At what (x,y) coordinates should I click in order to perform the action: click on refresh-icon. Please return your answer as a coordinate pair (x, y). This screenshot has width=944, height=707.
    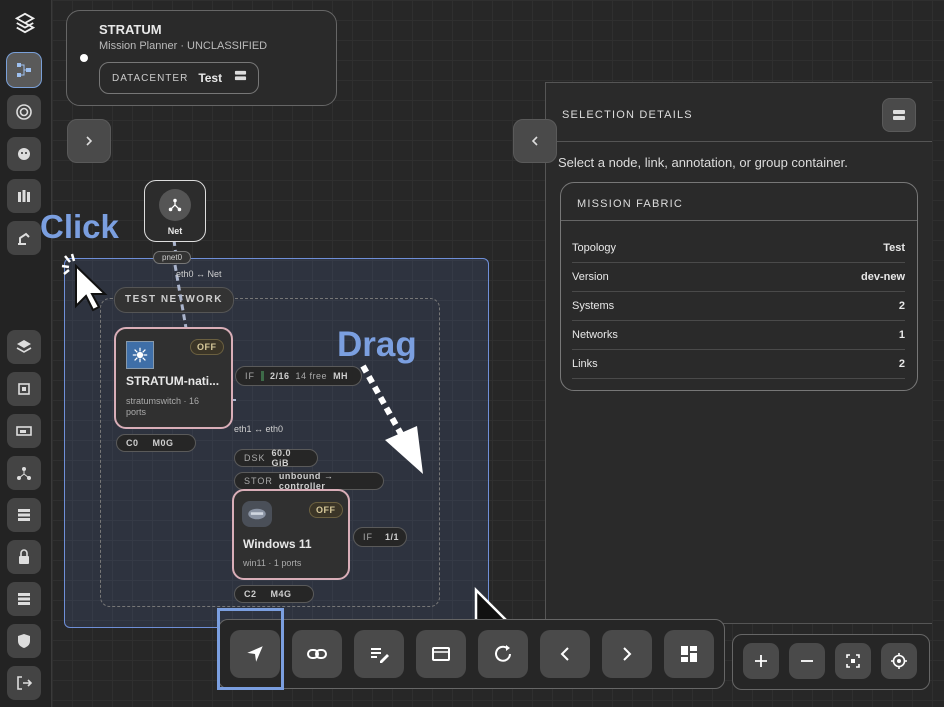
    Looking at the image, I should click on (503, 653).